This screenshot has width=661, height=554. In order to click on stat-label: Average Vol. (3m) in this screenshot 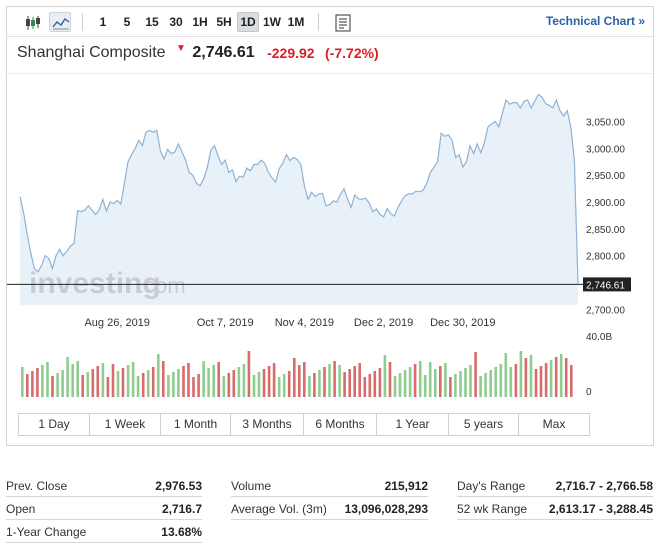, I will do `click(279, 509)`.